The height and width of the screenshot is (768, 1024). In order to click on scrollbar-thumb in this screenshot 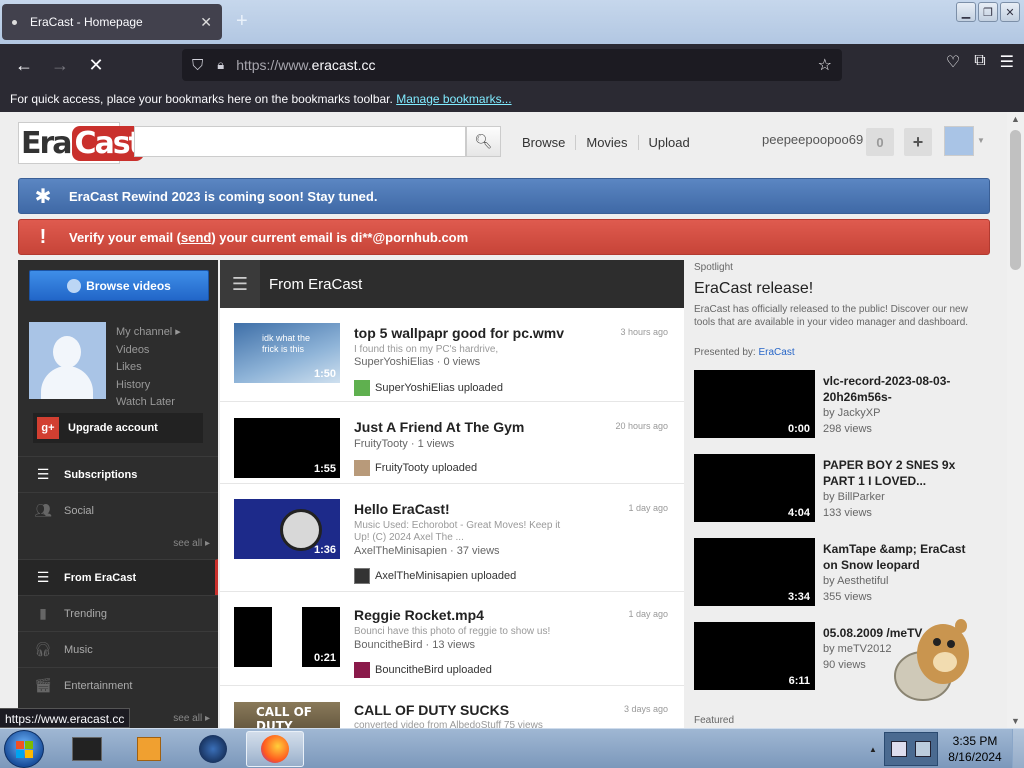, I will do `click(1015, 200)`.